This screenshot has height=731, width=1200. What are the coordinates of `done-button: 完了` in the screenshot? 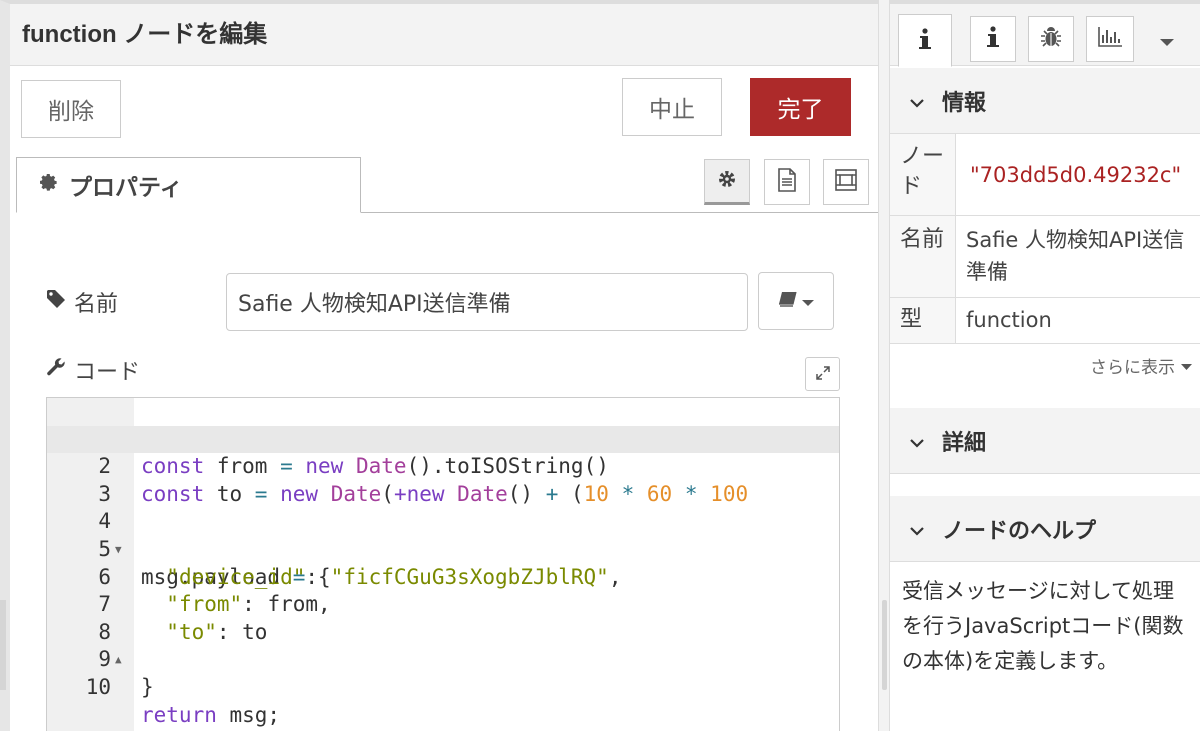 It's located at (800, 107).